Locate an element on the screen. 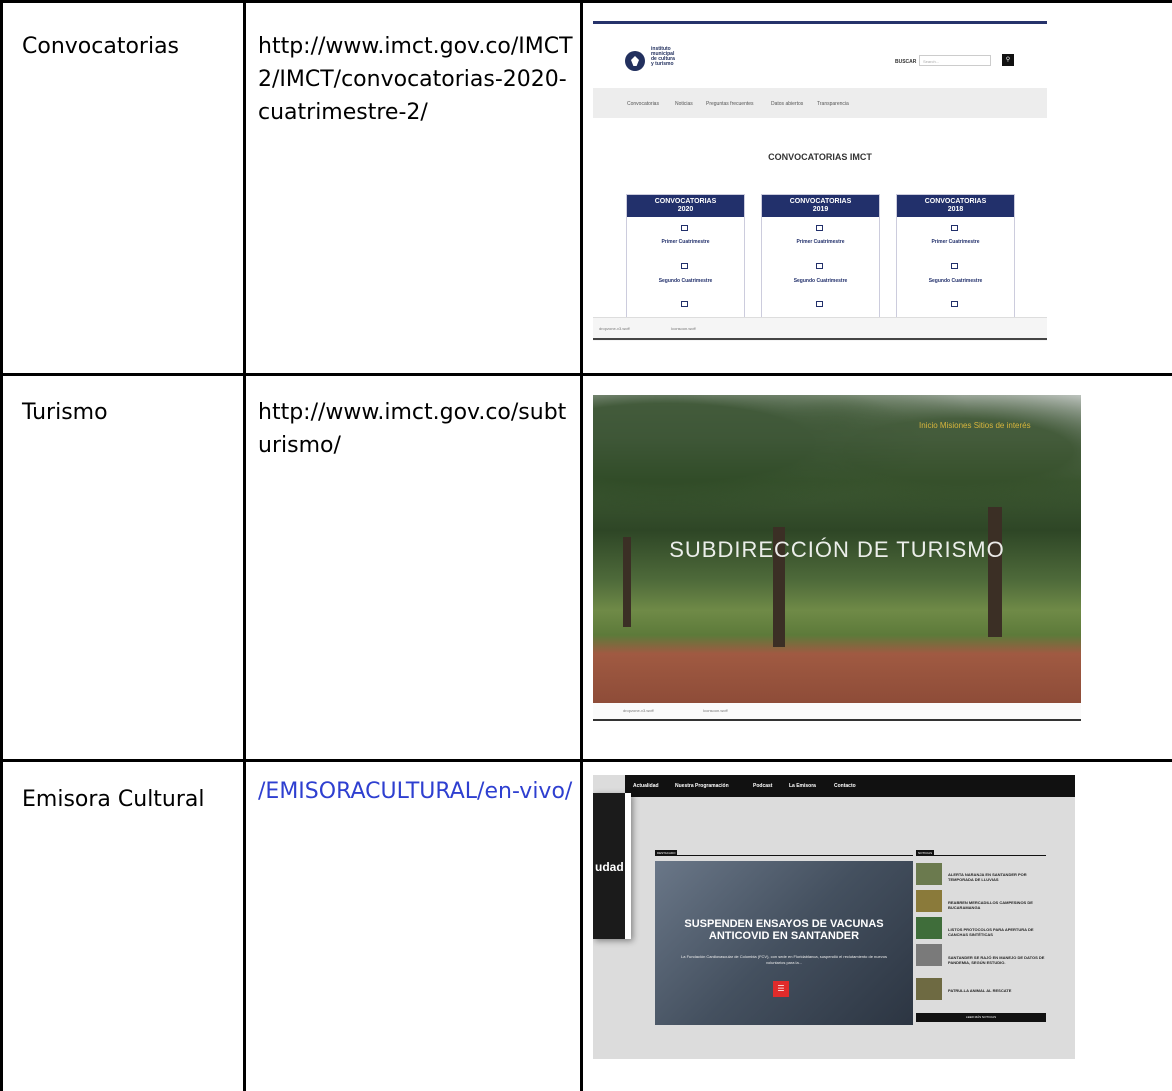 The image size is (1172, 1091). page-heading: CONVOCATORIAS IMCT is located at coordinates (820, 157).